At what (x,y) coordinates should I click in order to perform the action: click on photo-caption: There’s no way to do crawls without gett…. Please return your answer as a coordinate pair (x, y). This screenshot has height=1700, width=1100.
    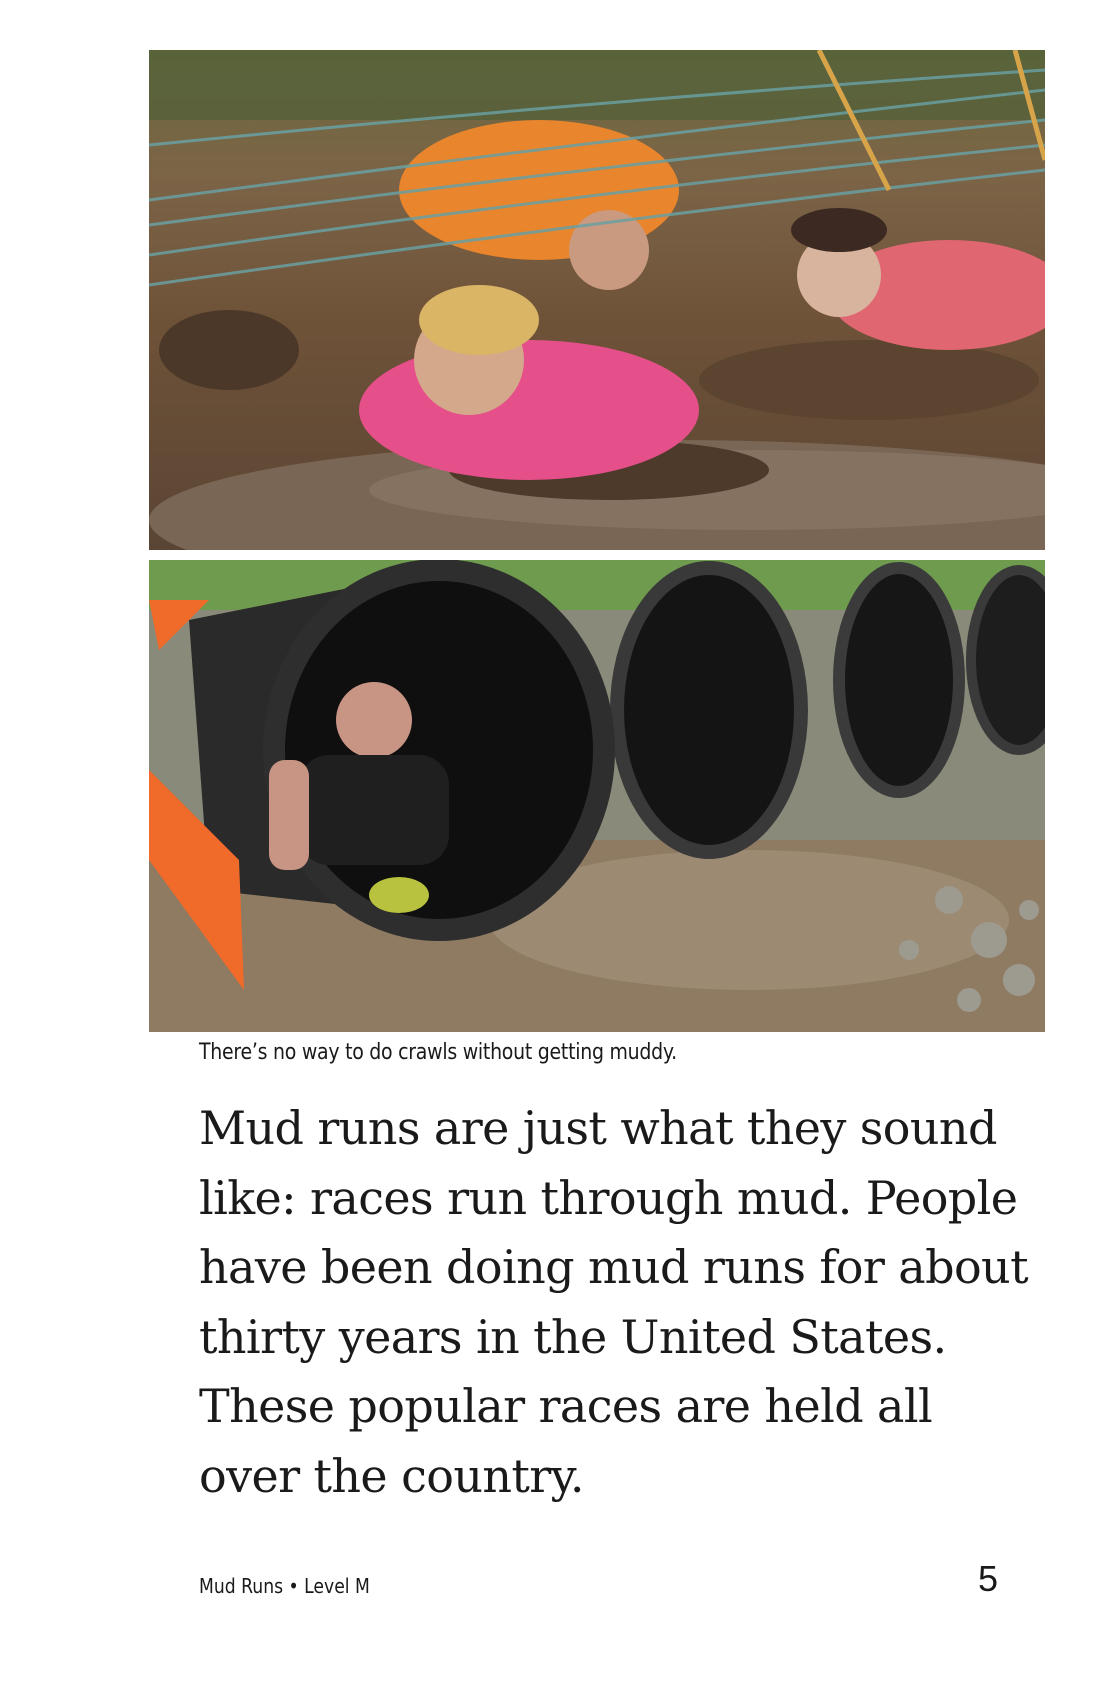
    Looking at the image, I should click on (438, 1052).